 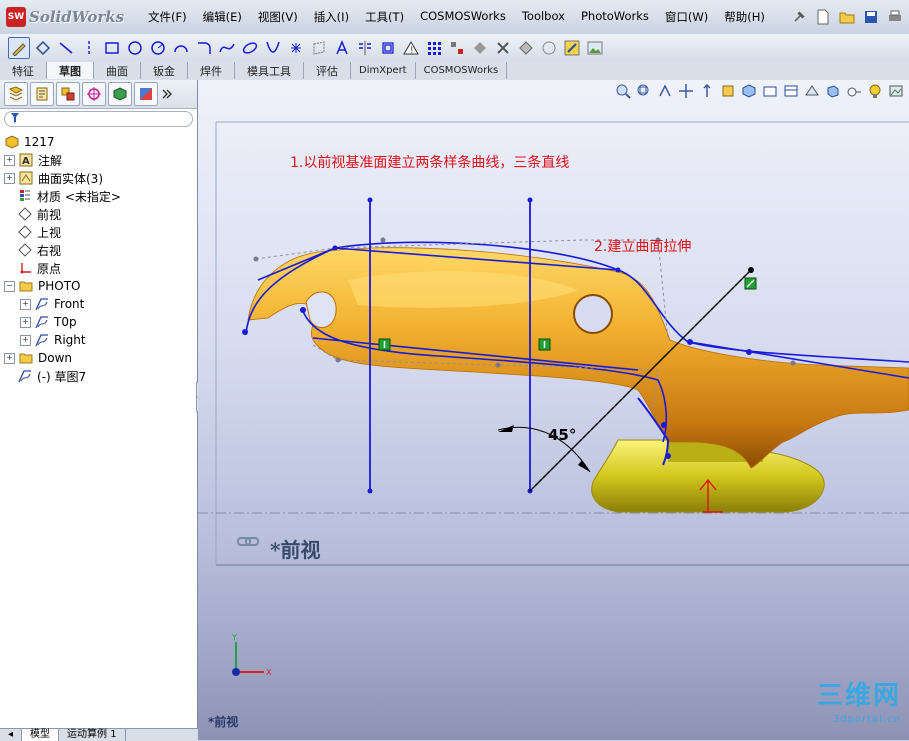 I want to click on open-folder-icon, so click(x=847, y=17).